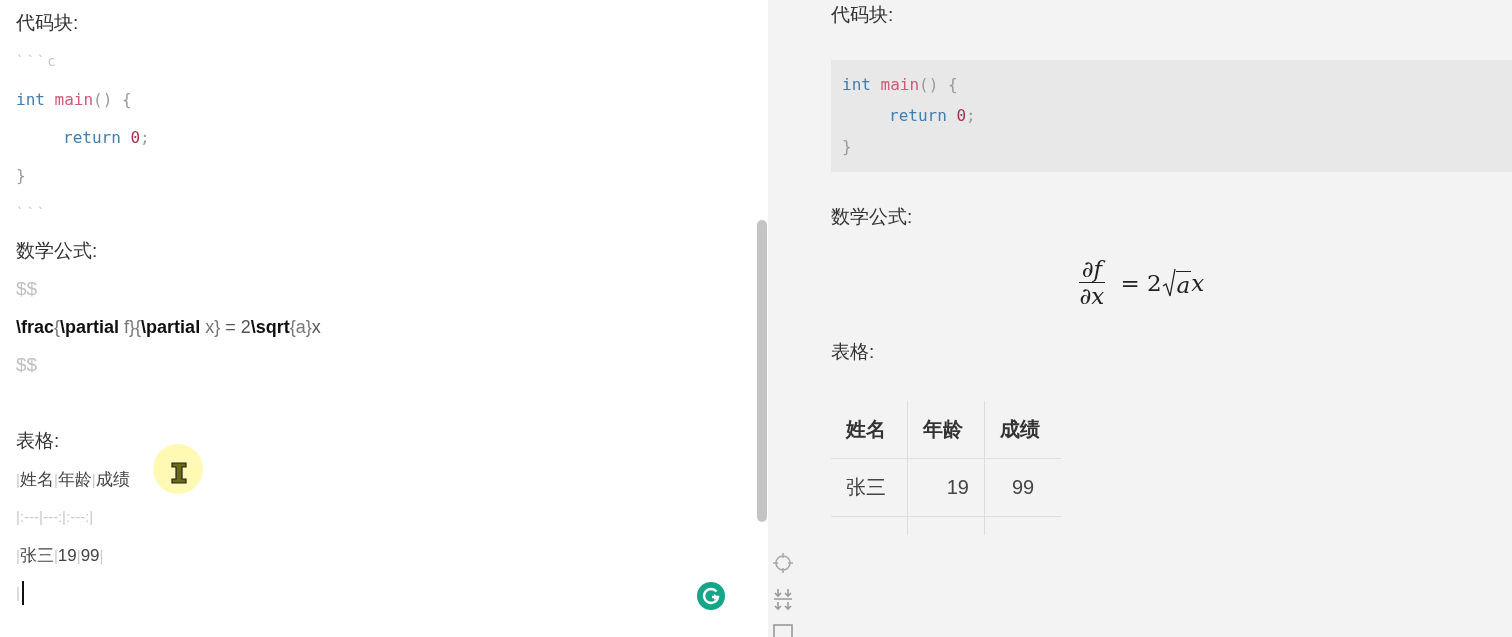 The width and height of the screenshot is (1512, 637). What do you see at coordinates (32, 213) in the screenshot?
I see `code-fence: ```` at bounding box center [32, 213].